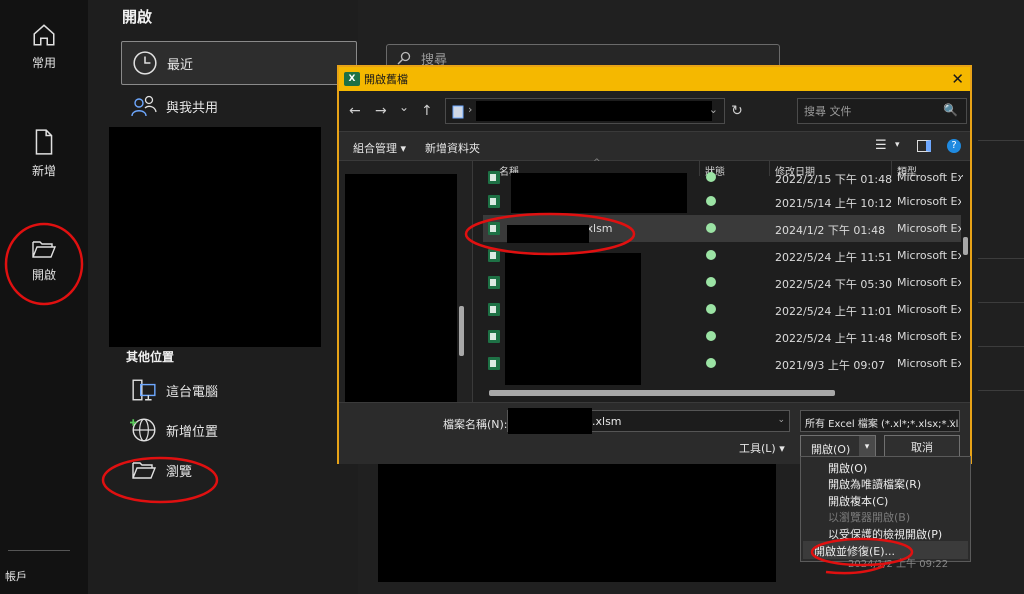  What do you see at coordinates (834, 179) in the screenshot?
I see `row-modified: 2022/2/15 下午 01:48` at bounding box center [834, 179].